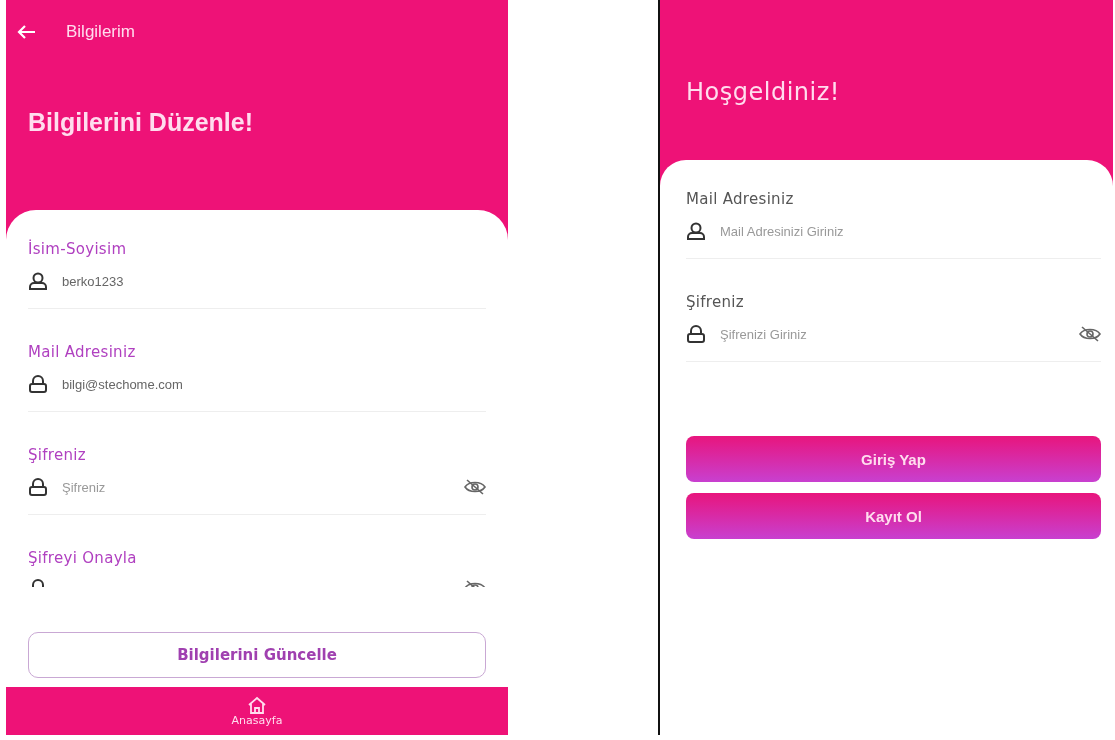  I want to click on update-button: Bilgilerini Güncelle, so click(257, 655).